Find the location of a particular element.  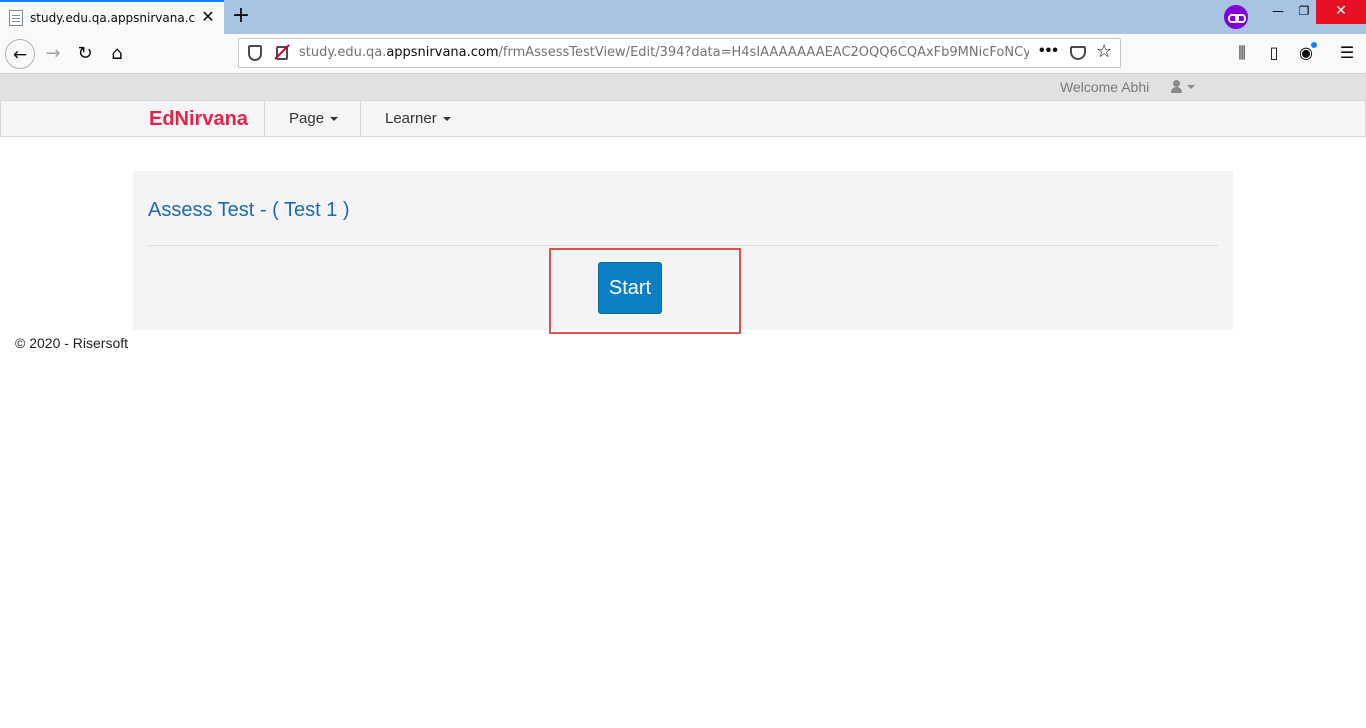

footer-copyright: © 2020 - Risersoft is located at coordinates (72, 343).